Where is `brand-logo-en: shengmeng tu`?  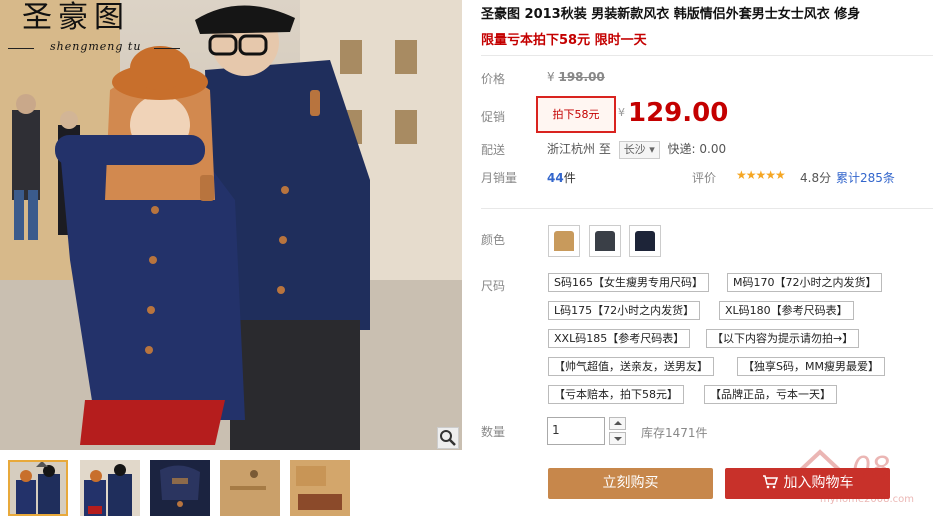
brand-logo-en: shengmeng tu is located at coordinates (96, 46).